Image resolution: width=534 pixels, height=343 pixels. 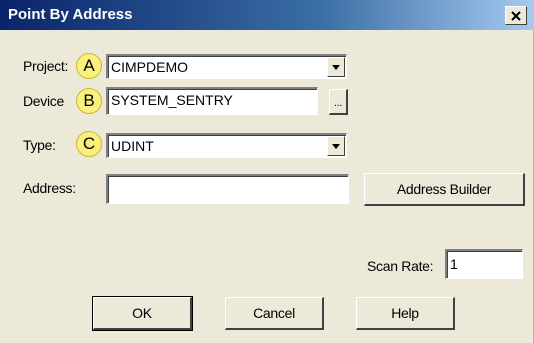 What do you see at coordinates (43, 101) in the screenshot?
I see `device-label: Device` at bounding box center [43, 101].